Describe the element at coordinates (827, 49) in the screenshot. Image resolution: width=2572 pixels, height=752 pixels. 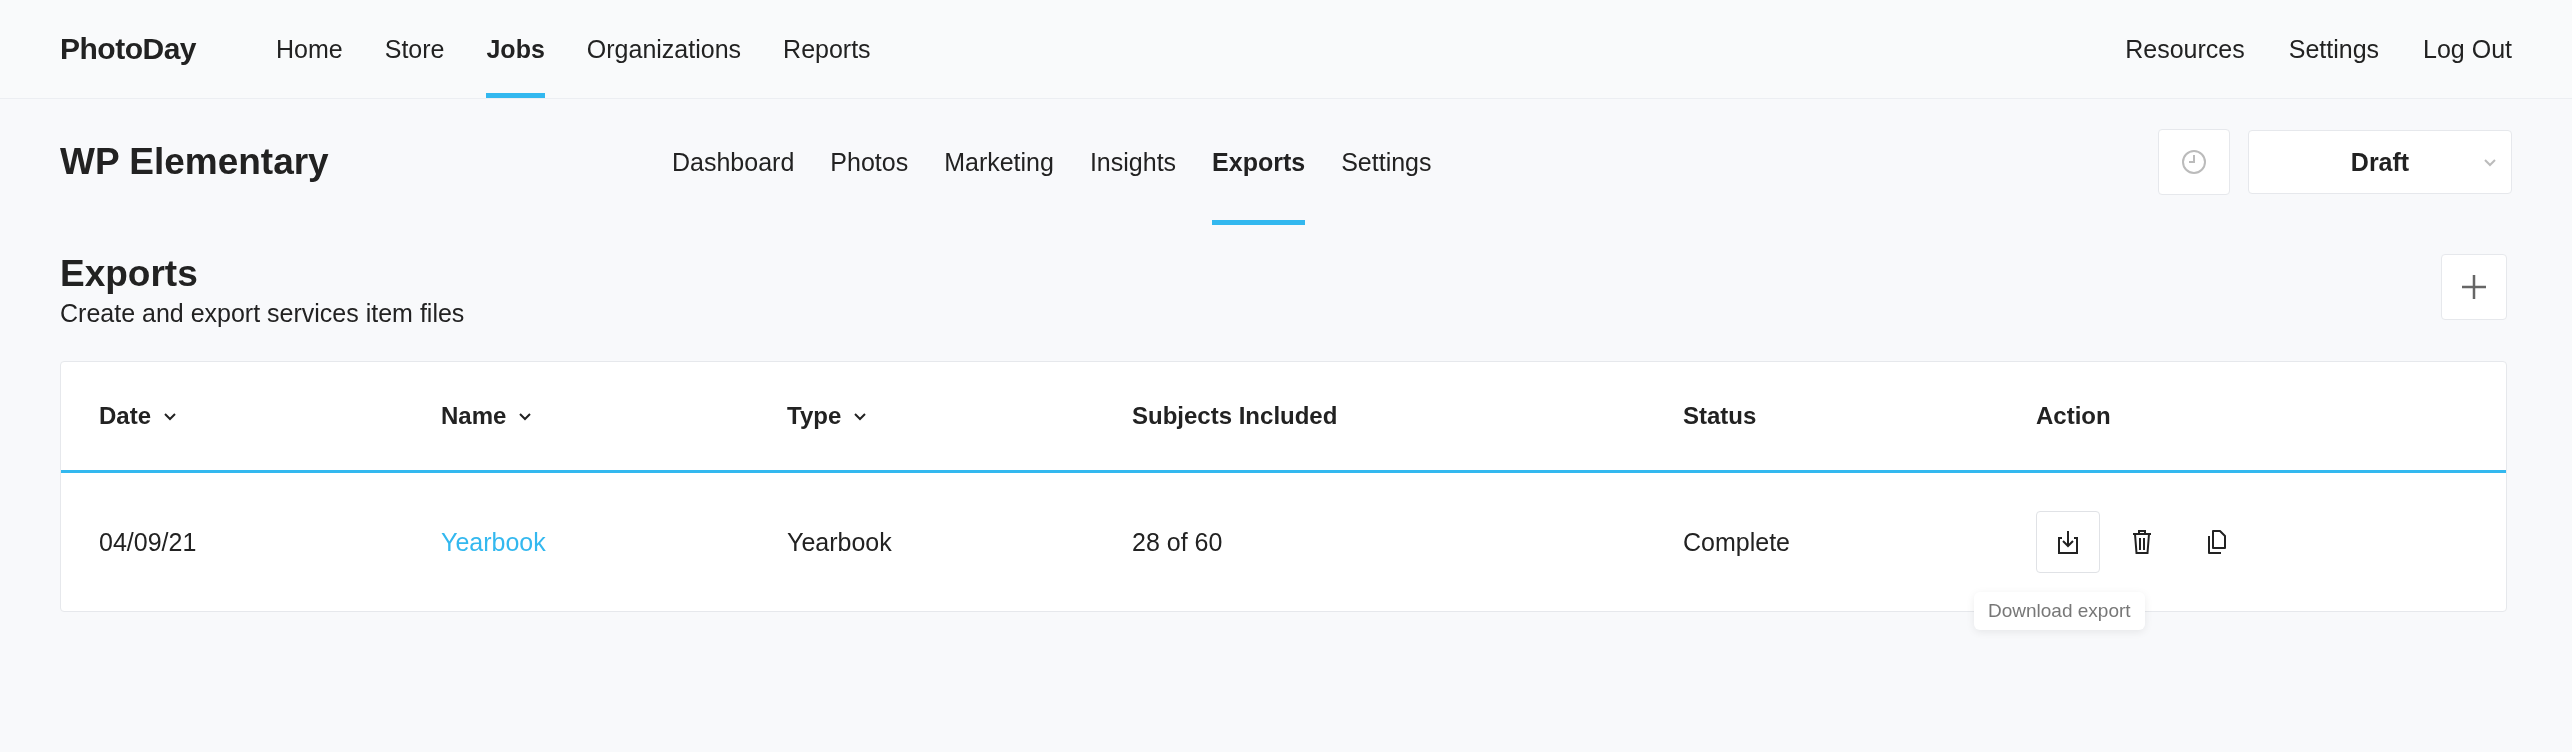
I see `nav-link: Reports` at that location.